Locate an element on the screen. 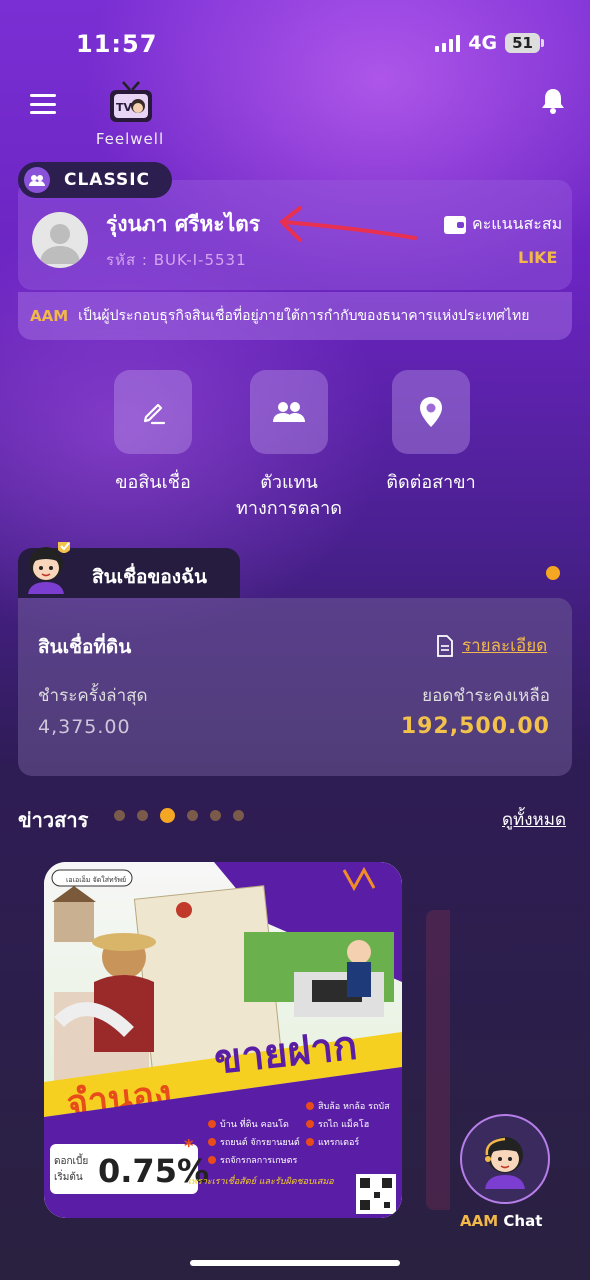 This screenshot has width=590, height=1280. app-logo-text: Feelwell is located at coordinates (130, 139).